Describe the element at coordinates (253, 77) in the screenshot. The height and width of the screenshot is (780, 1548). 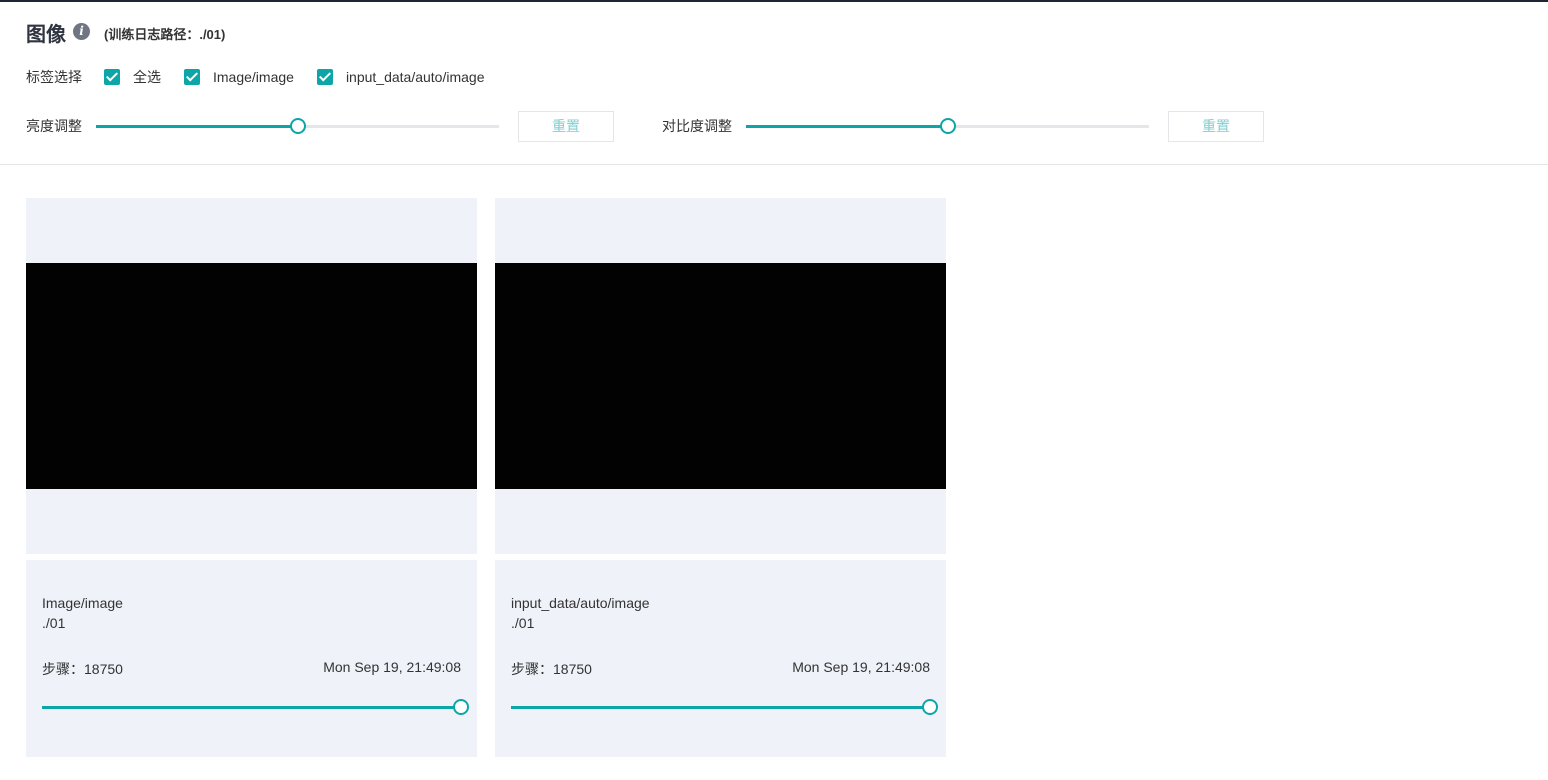
I see `tag-label-image-image: Image/image` at that location.